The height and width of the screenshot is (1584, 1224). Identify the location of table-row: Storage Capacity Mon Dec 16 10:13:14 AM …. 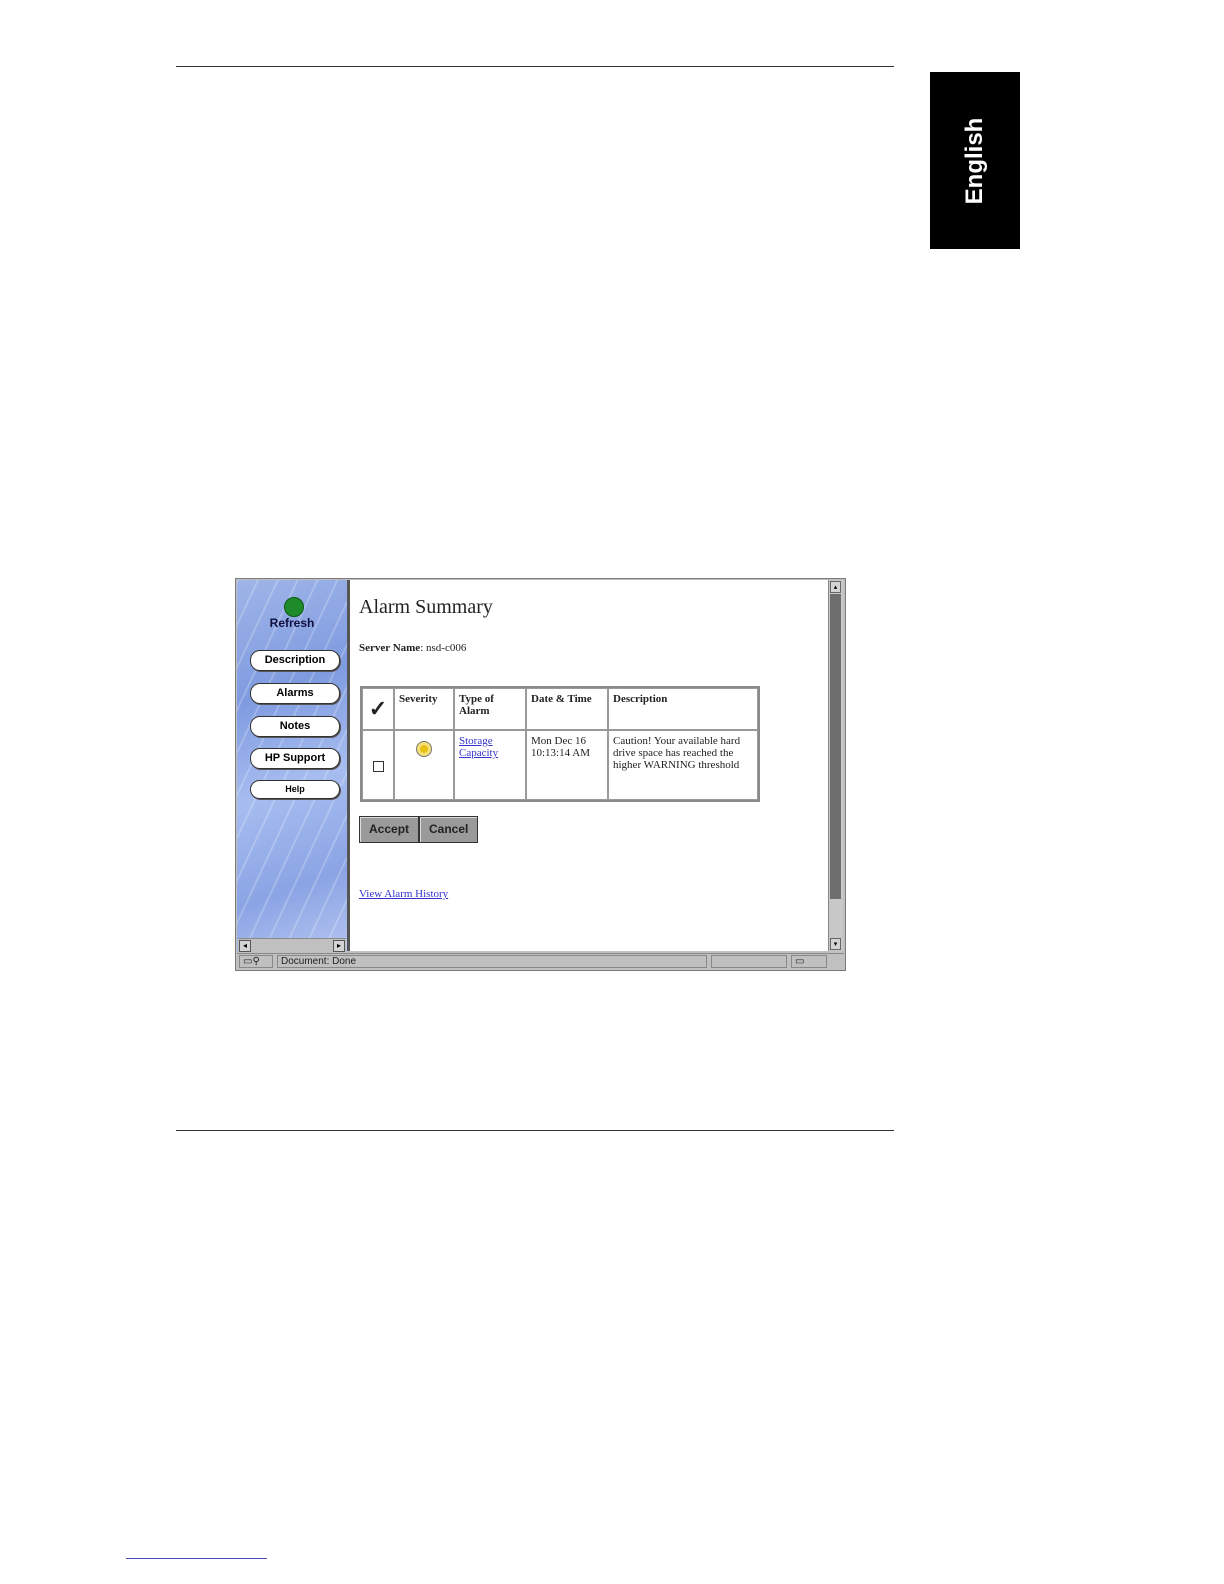
(560, 765).